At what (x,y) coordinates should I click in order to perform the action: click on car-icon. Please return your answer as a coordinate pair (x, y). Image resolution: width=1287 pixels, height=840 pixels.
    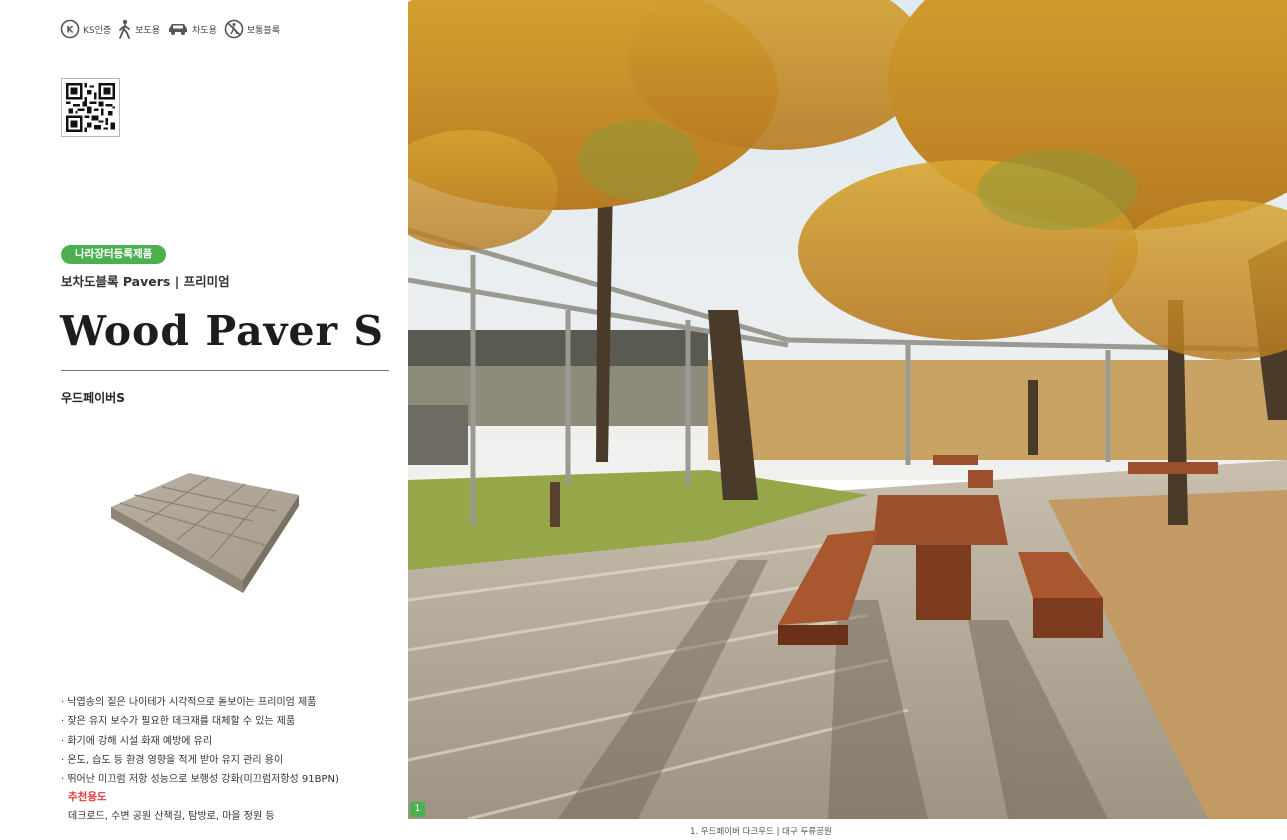
    Looking at the image, I should click on (178, 29).